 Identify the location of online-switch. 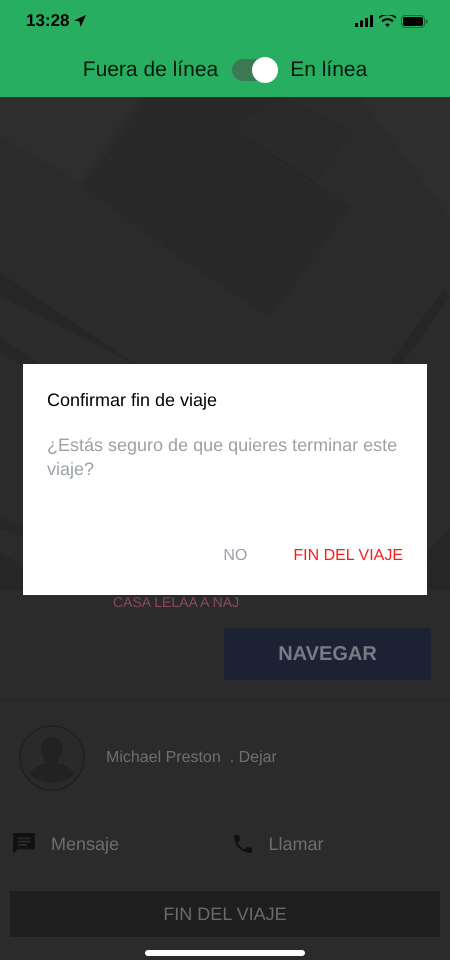
(254, 69).